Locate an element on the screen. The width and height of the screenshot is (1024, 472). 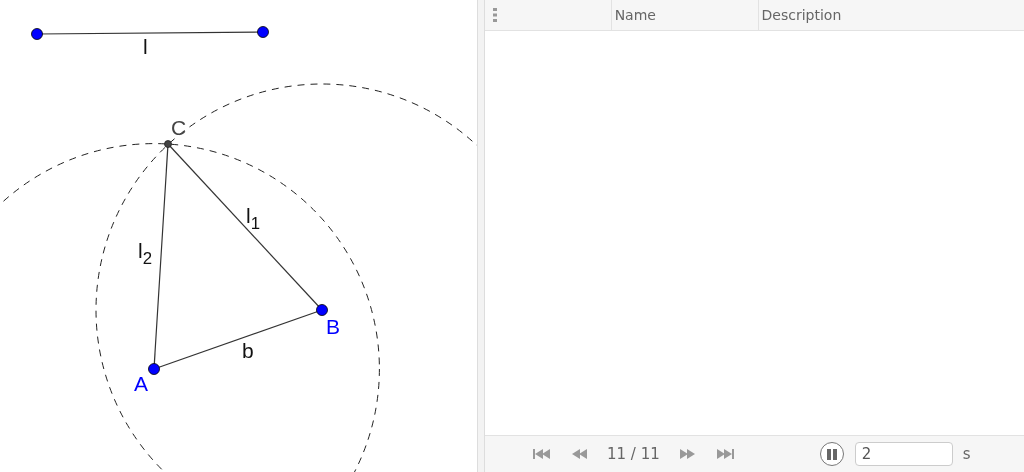
point-label: C is located at coordinates (179, 127).